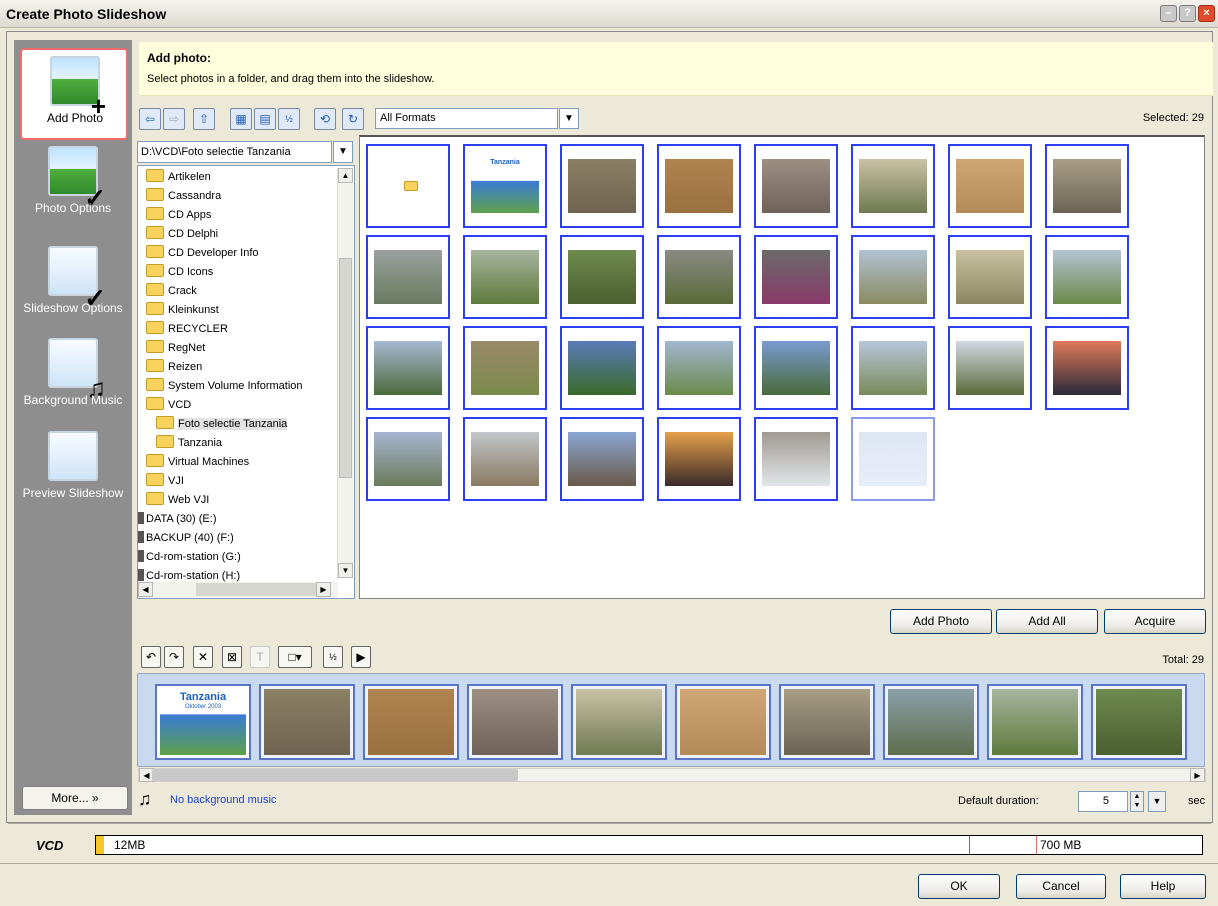 This screenshot has height=906, width=1218. Describe the element at coordinates (1168, 13) in the screenshot. I see `minimize-button: –` at that location.